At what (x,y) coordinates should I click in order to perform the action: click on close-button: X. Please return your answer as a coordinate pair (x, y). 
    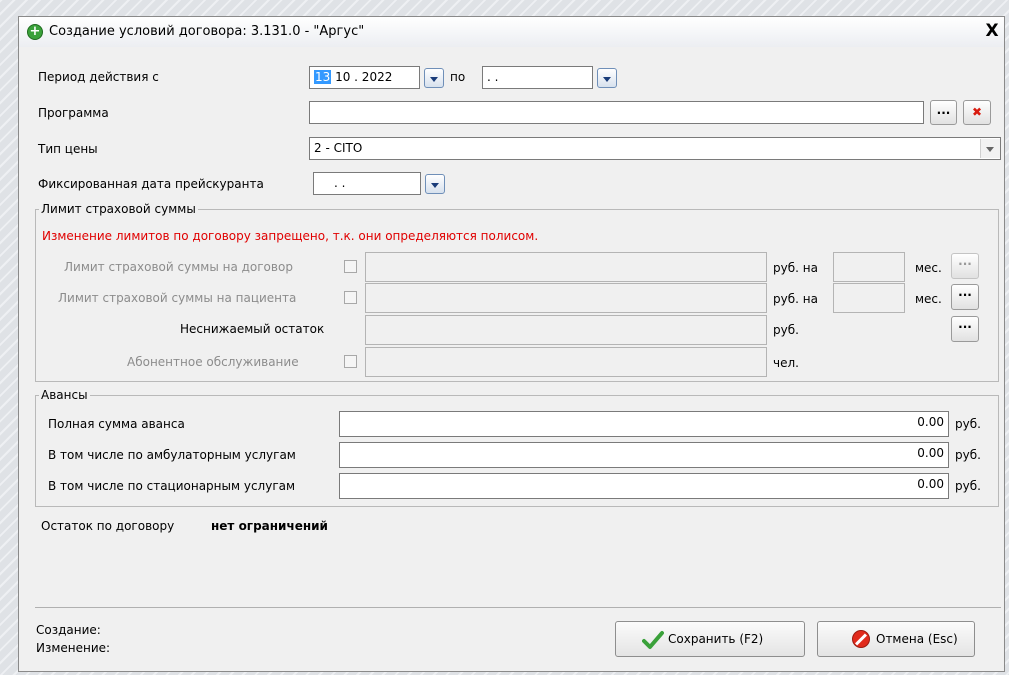
    Looking at the image, I should click on (992, 32).